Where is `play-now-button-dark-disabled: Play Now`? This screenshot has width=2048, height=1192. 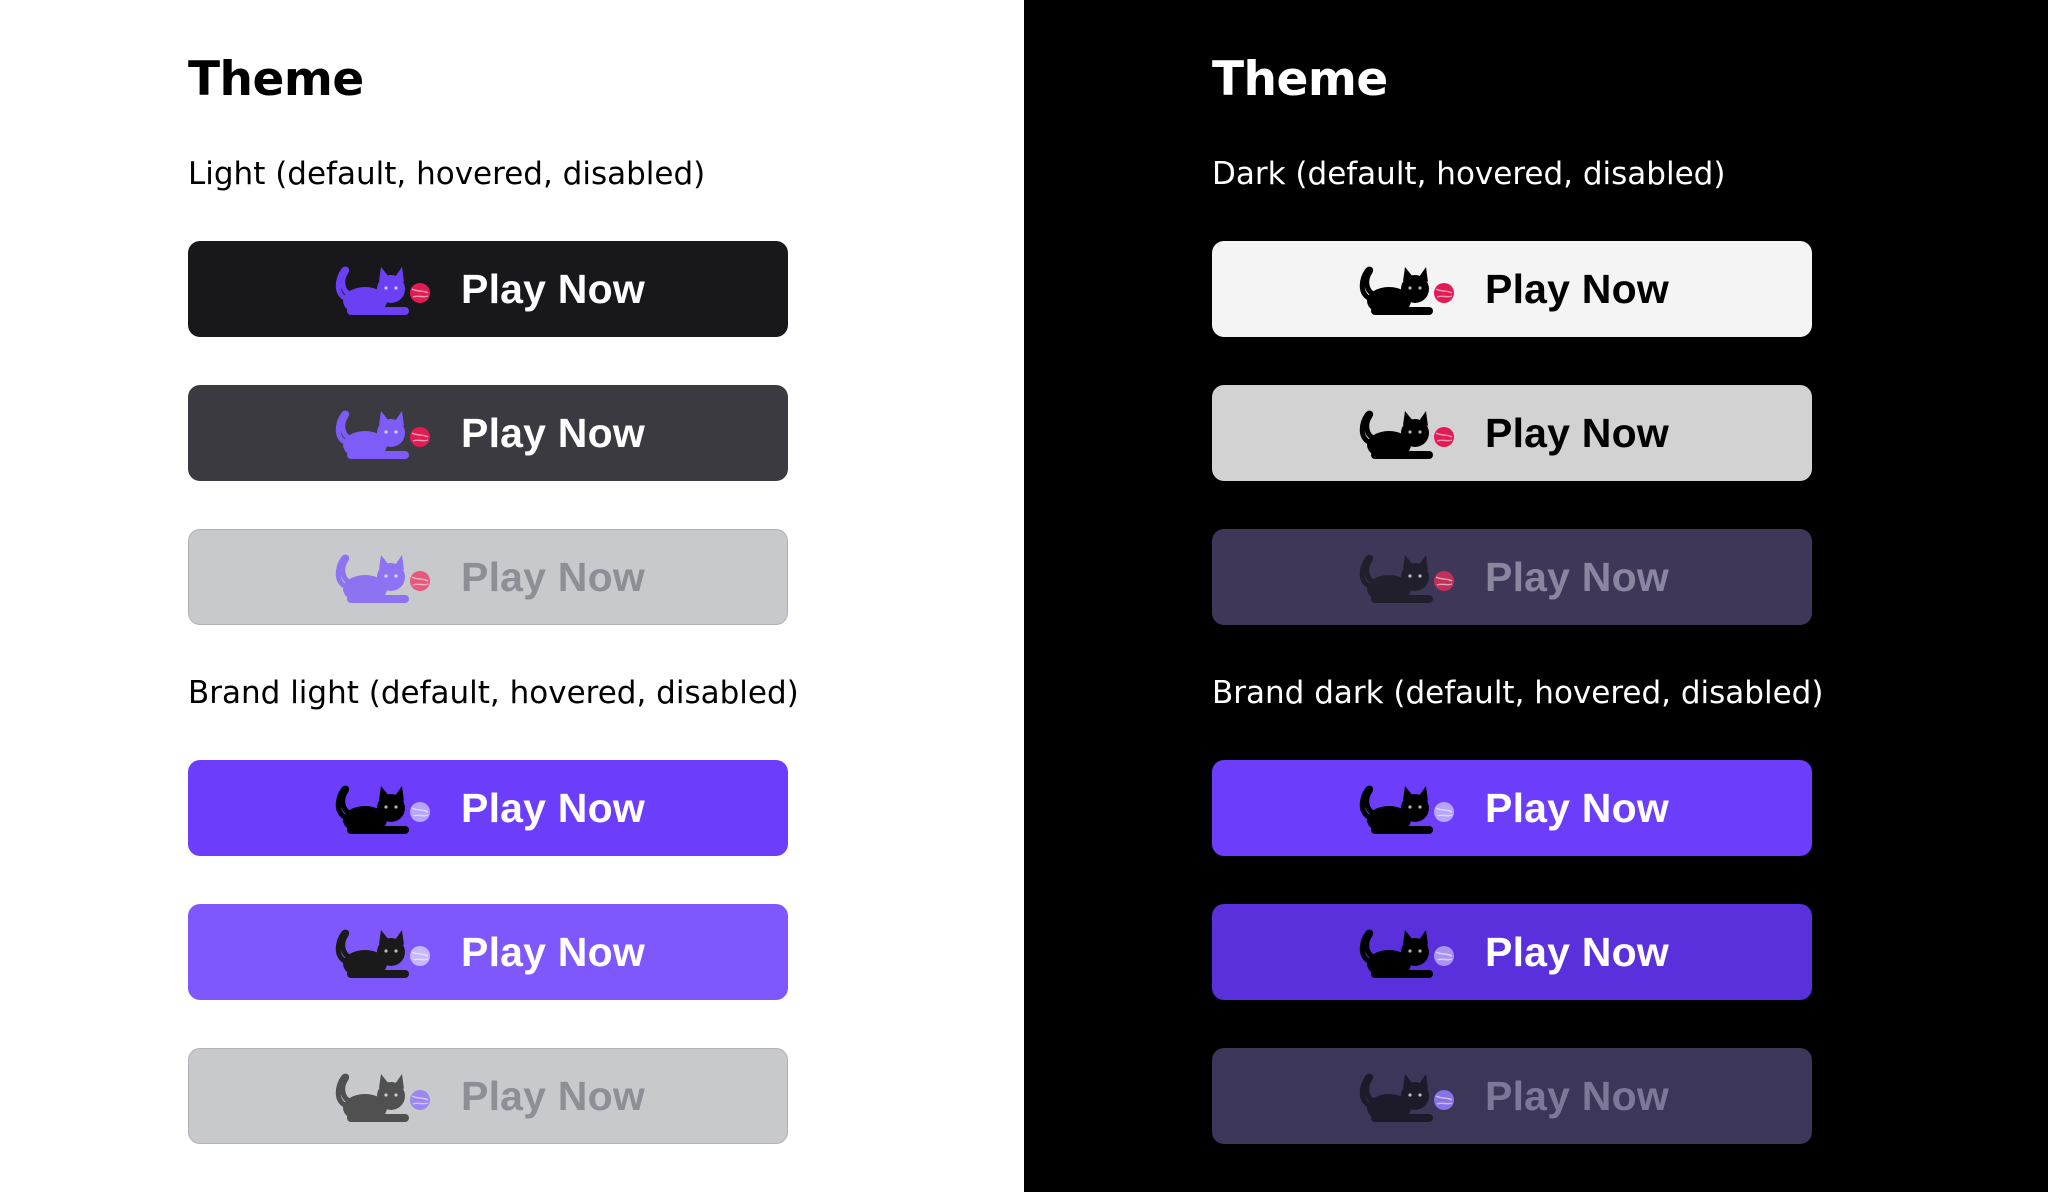
play-now-button-dark-disabled: Play Now is located at coordinates (1512, 577).